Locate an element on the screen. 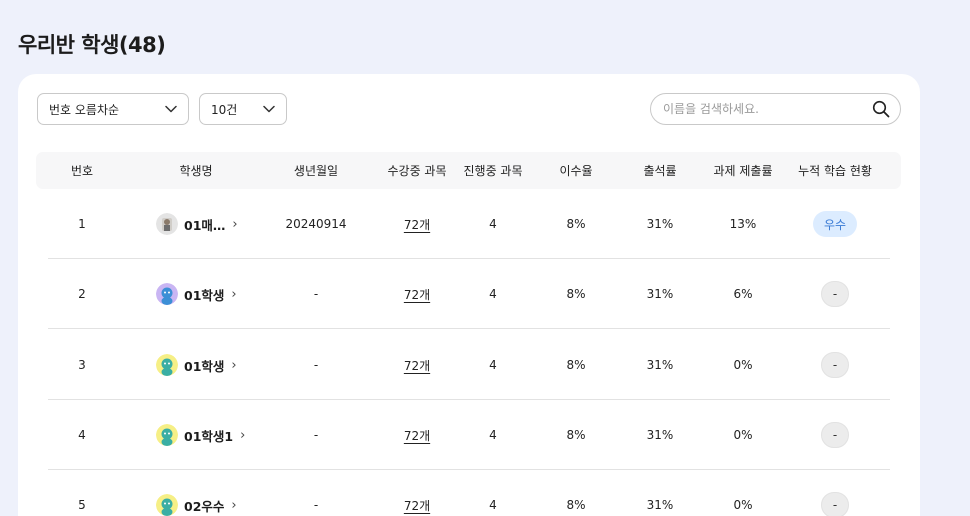 This screenshot has width=970, height=516. header-learning-status: 누적 학습 현황 is located at coordinates (835, 171).